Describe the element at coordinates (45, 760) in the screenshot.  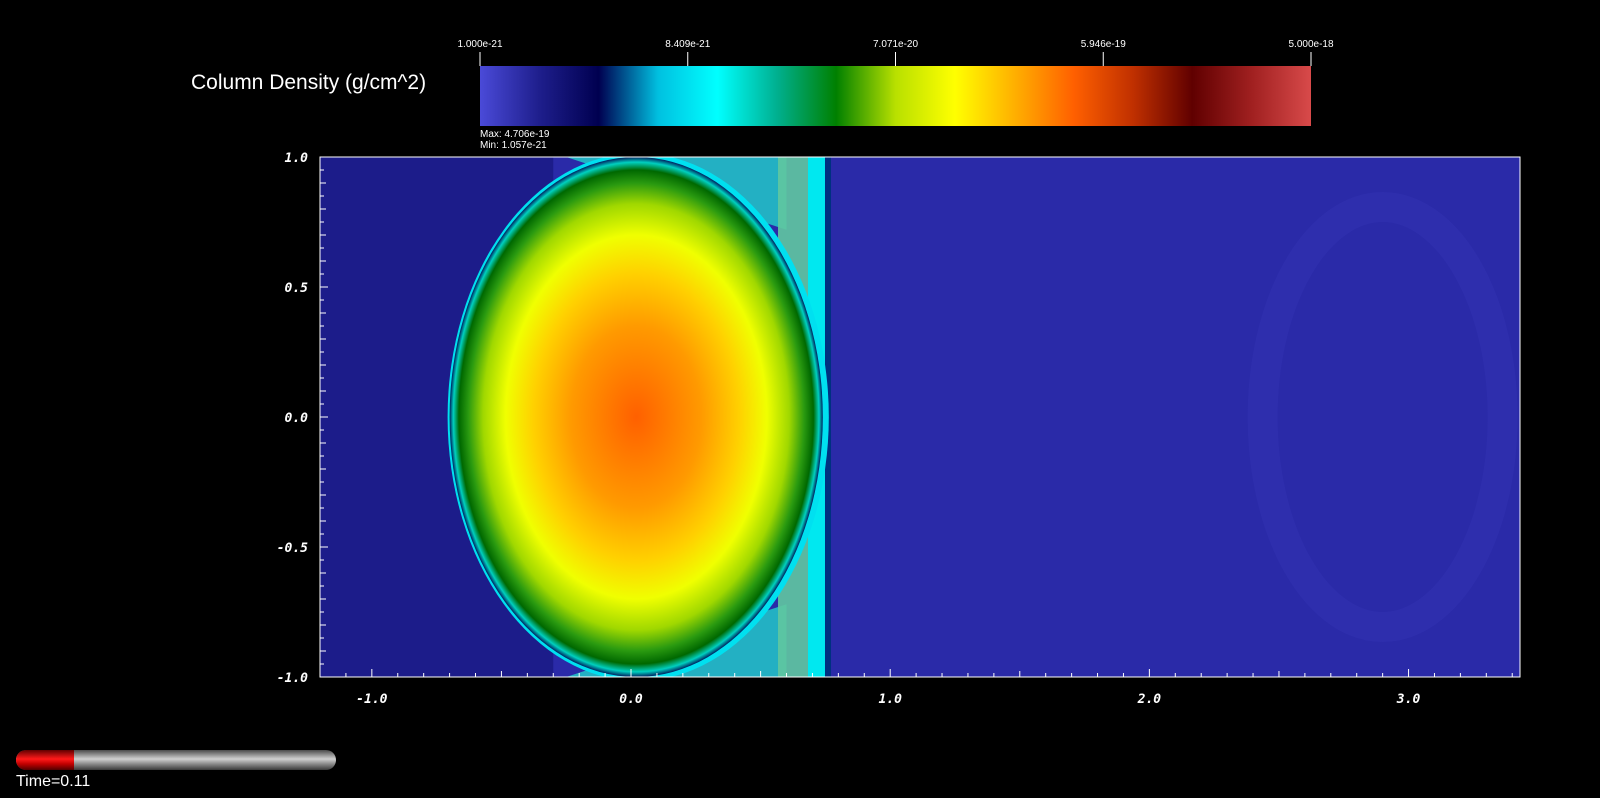
I see `time-slider-progress` at that location.